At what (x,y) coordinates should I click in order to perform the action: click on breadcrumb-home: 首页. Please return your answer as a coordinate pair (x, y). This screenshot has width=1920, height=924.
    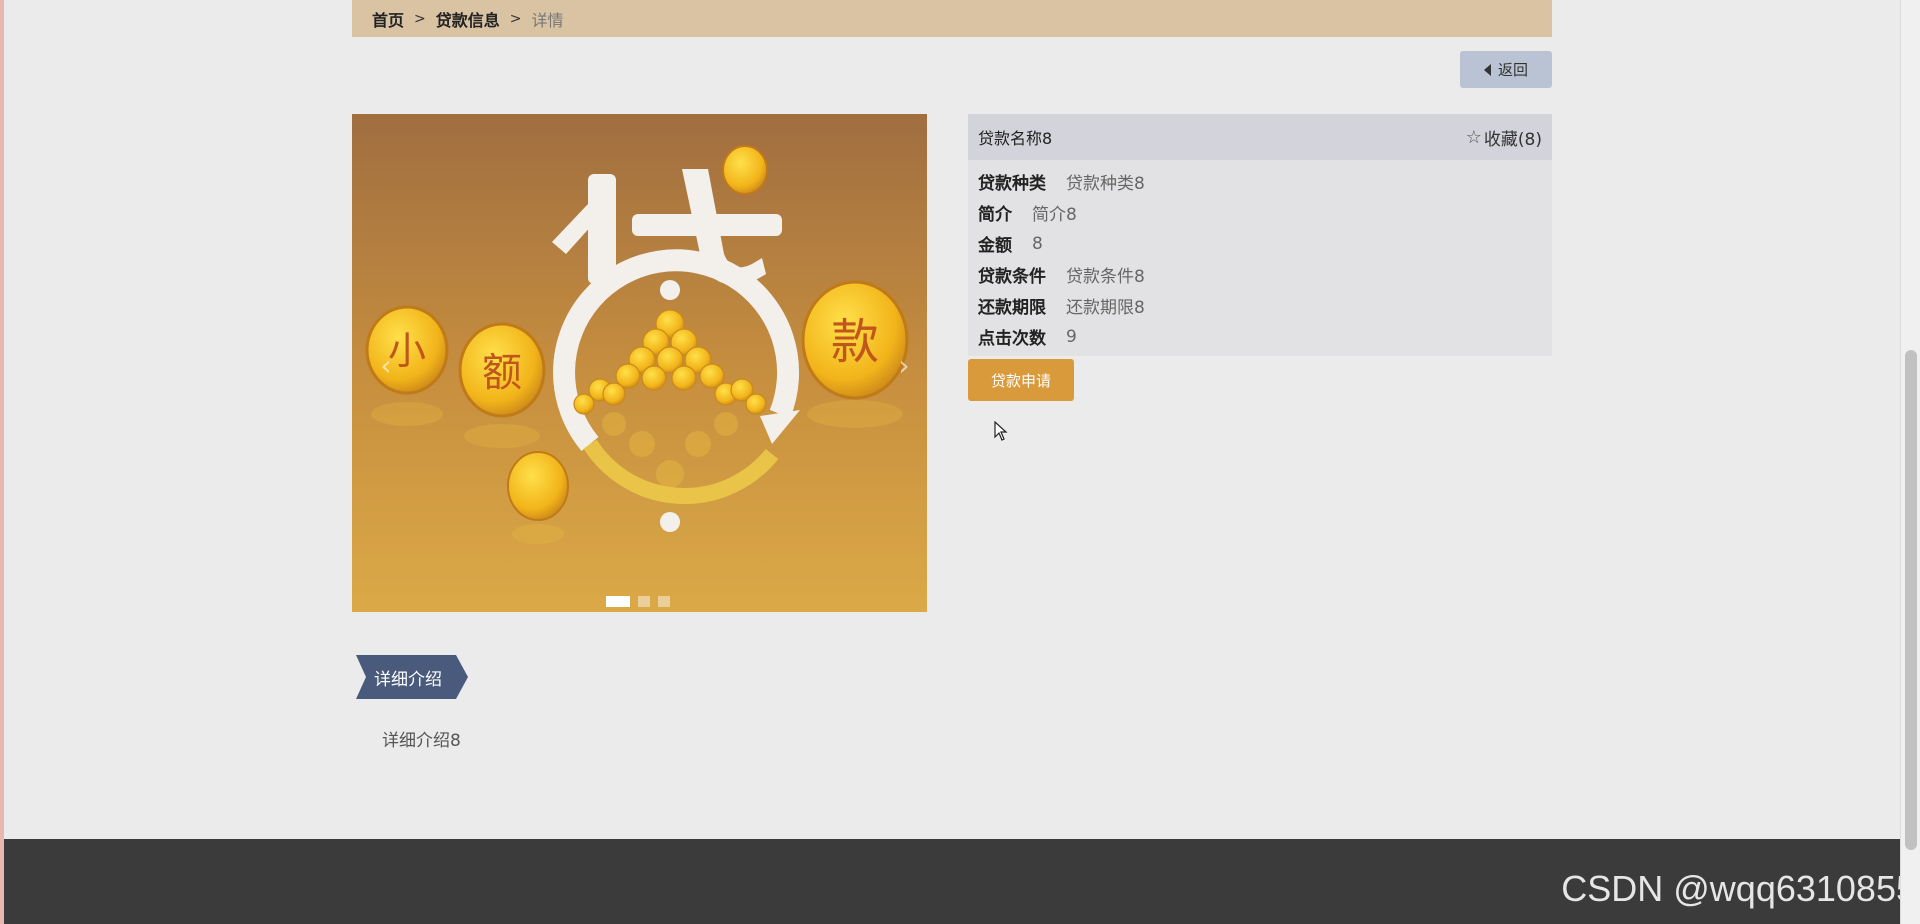
    Looking at the image, I should click on (388, 19).